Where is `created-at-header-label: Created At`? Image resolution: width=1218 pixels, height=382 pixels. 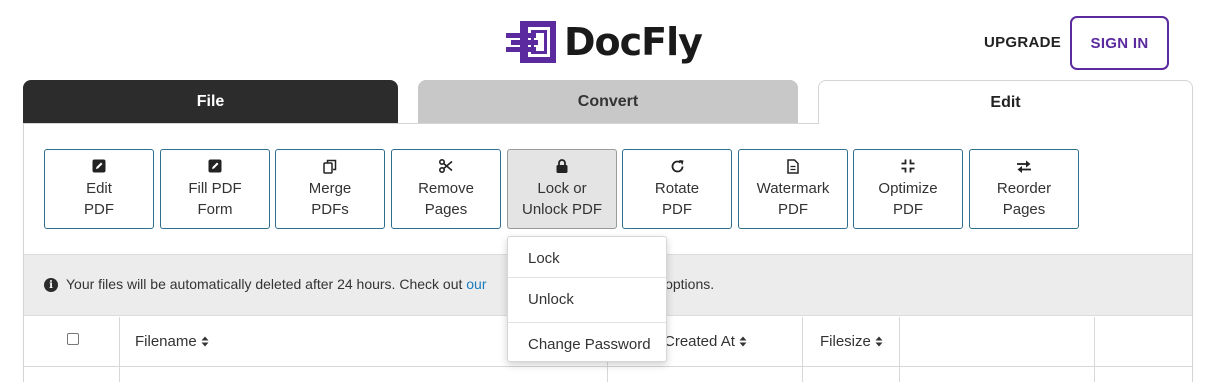 created-at-header-label: Created At is located at coordinates (699, 341).